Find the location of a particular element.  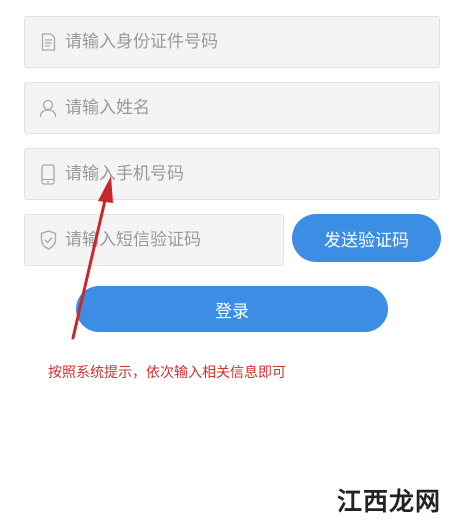

send-code-button: 发送验证码 is located at coordinates (366, 238).